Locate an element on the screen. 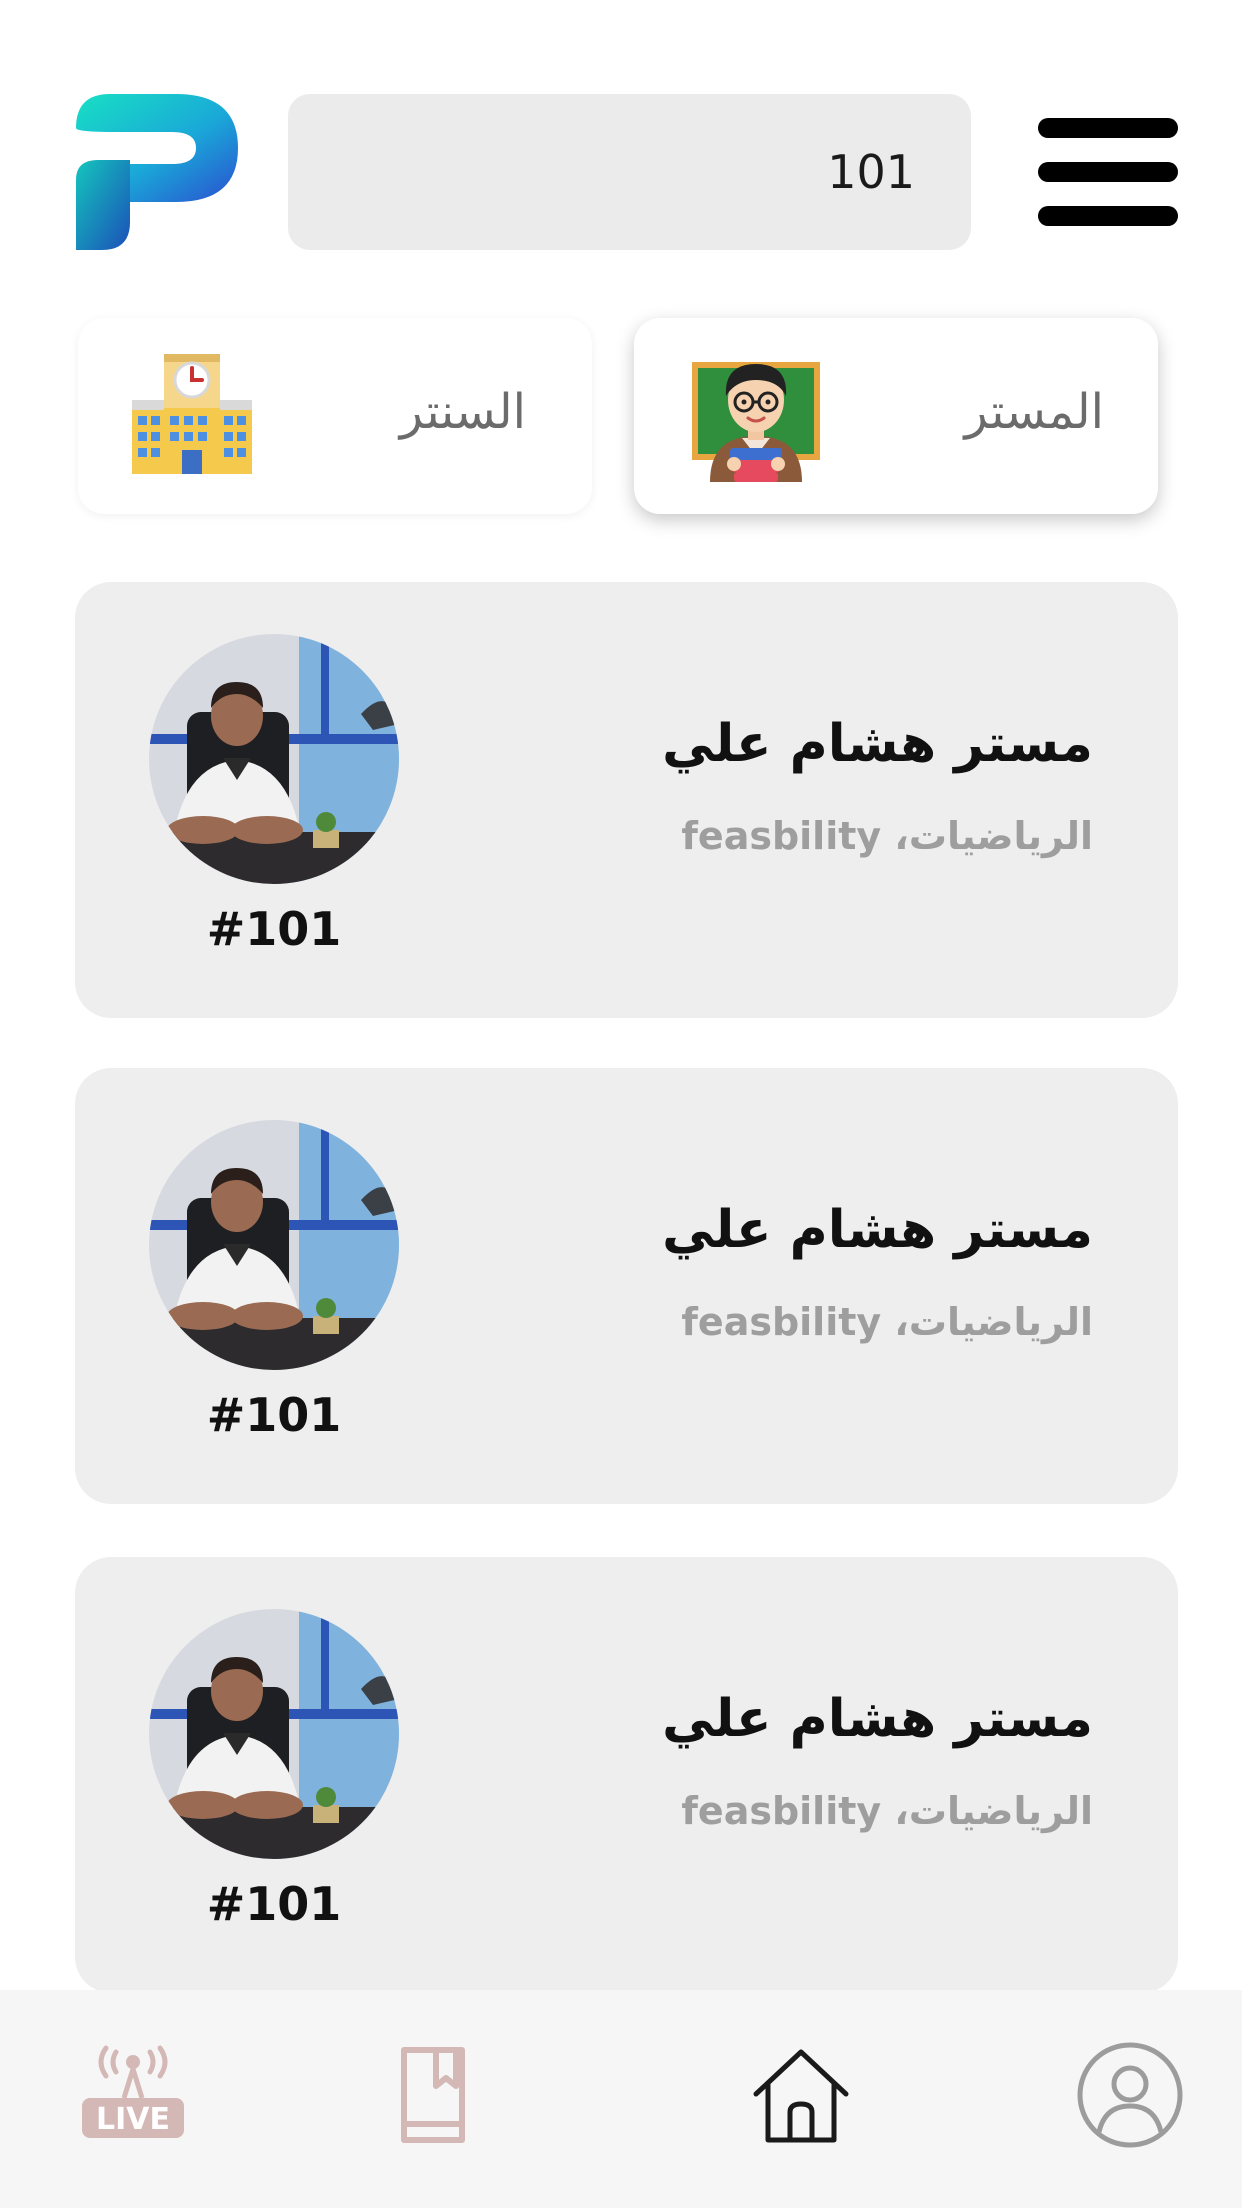 This screenshot has height=2208, width=1242. school-building-icon is located at coordinates (192, 414).